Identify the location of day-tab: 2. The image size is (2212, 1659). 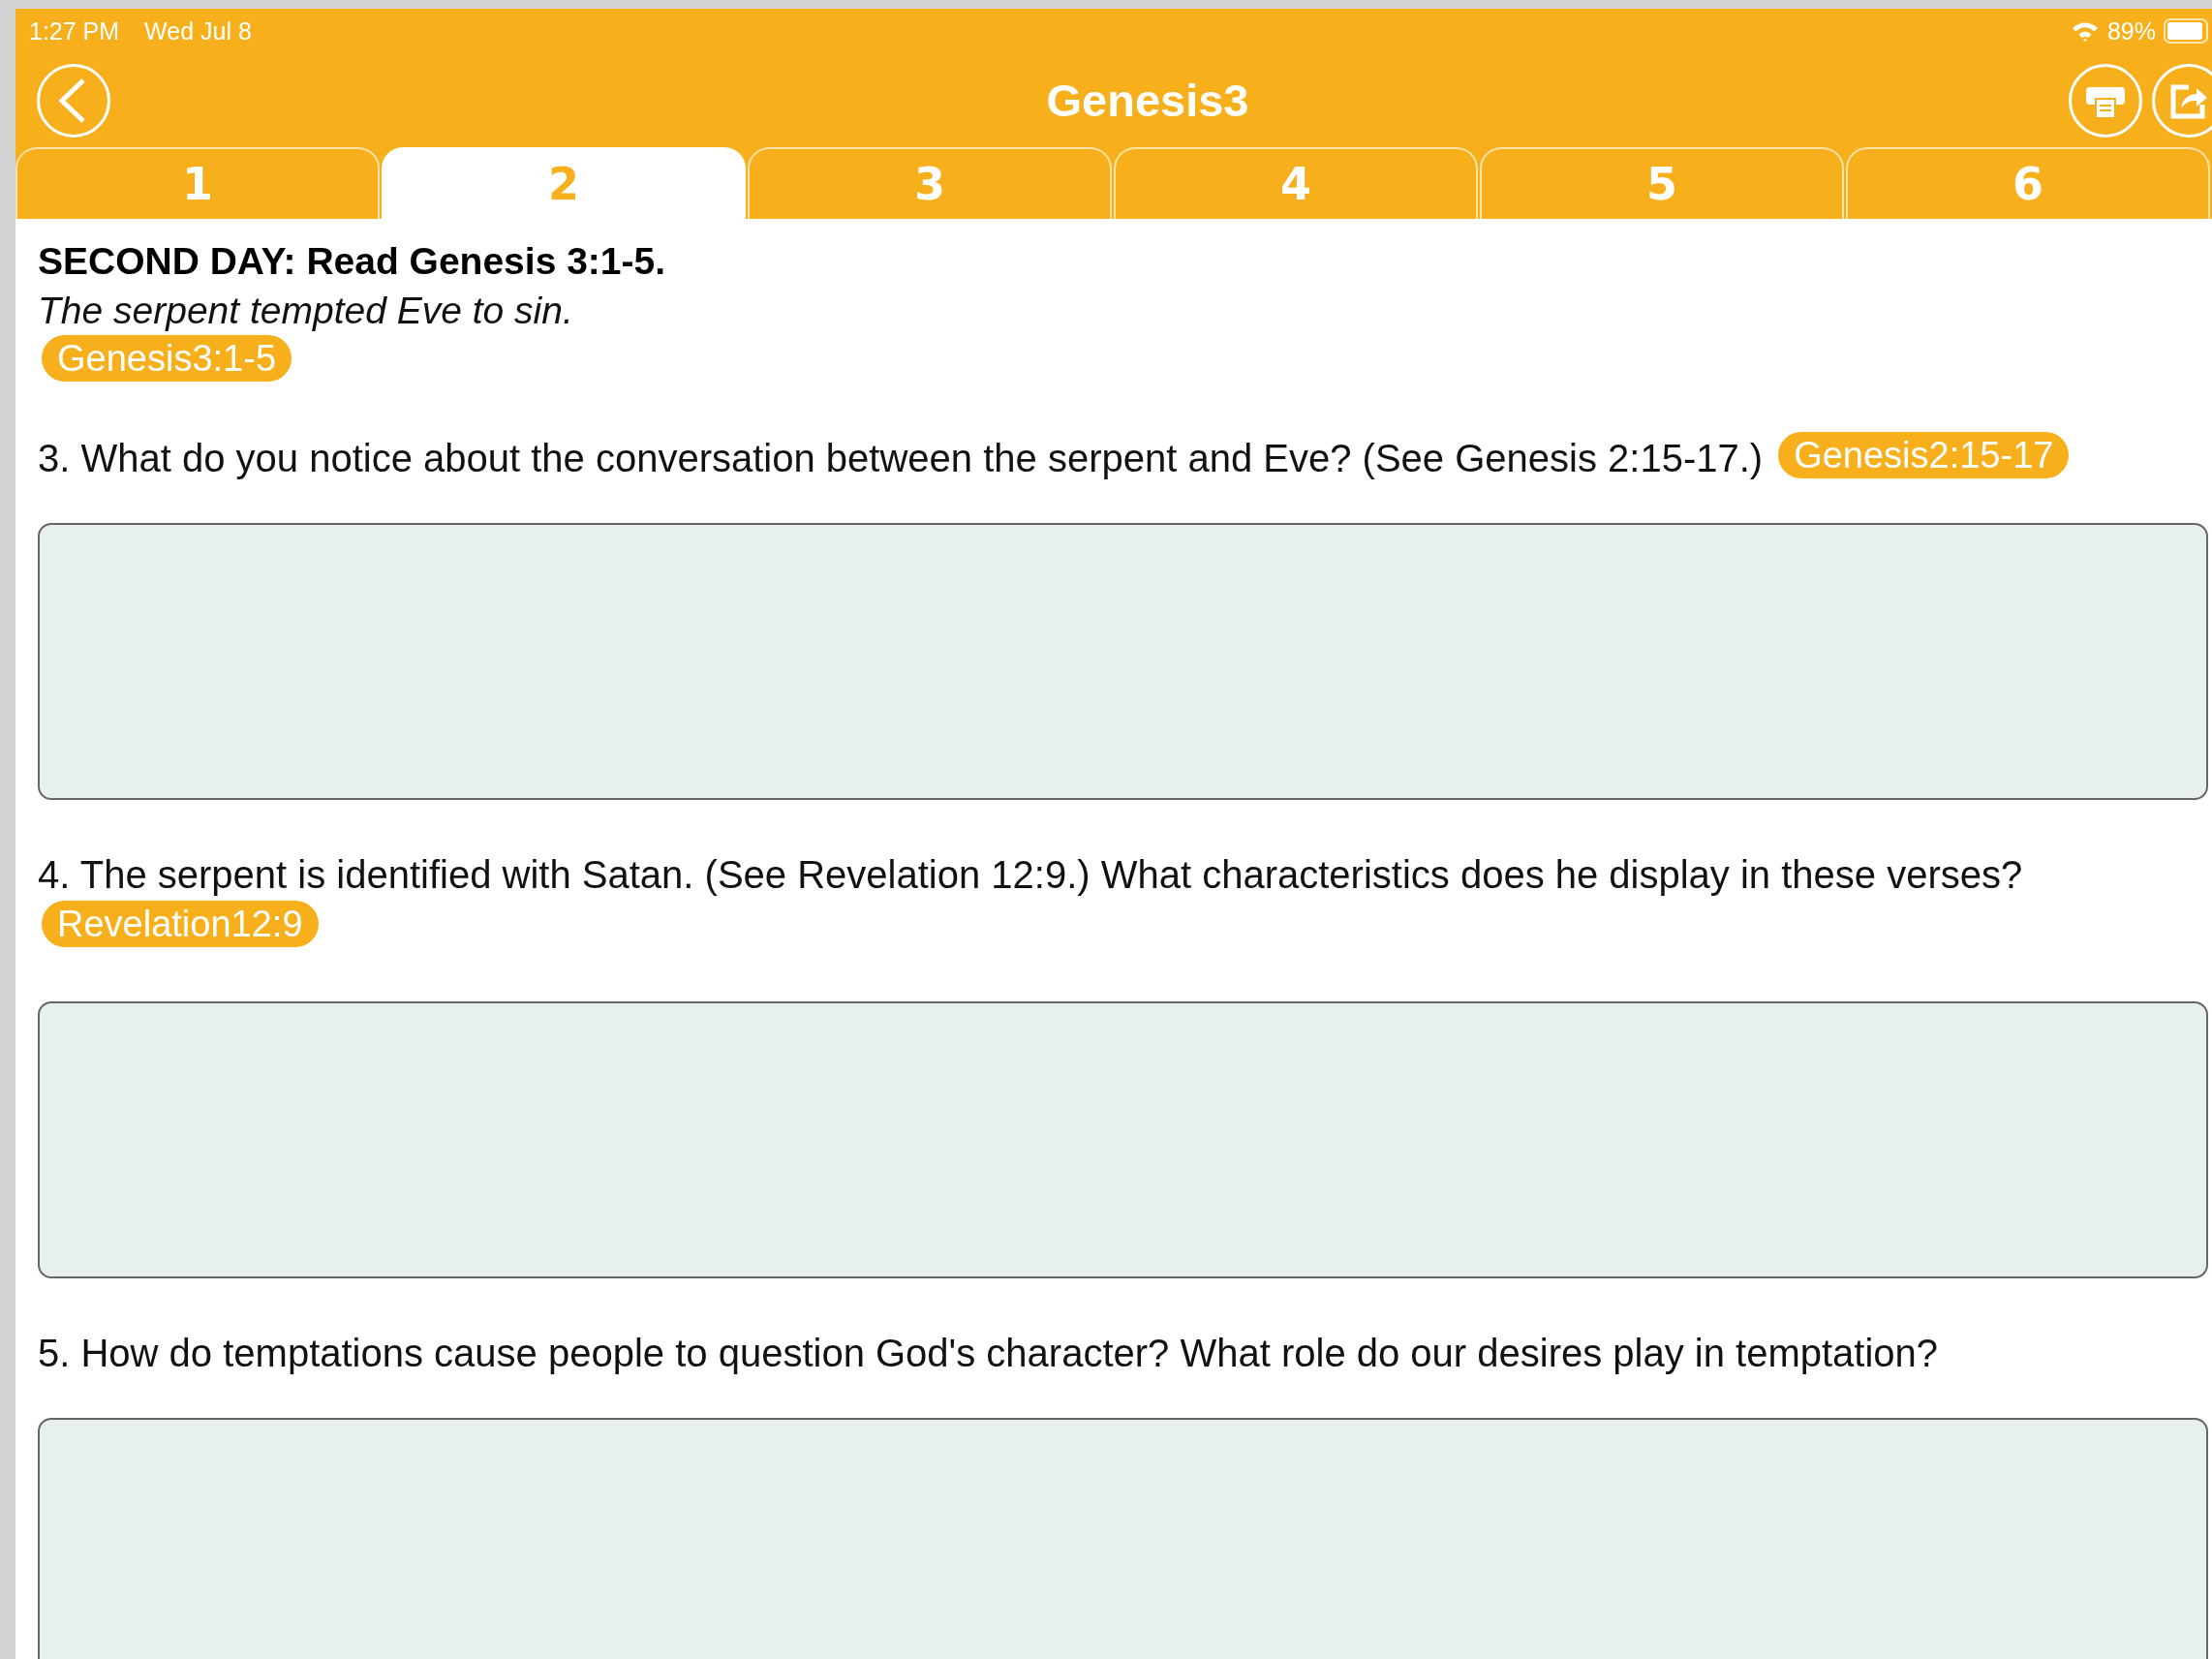
(564, 183).